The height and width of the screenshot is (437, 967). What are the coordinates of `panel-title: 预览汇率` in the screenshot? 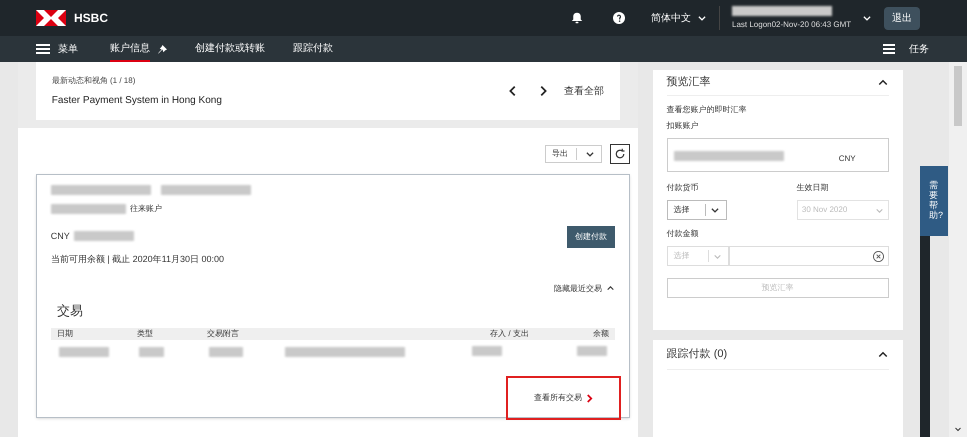 It's located at (688, 82).